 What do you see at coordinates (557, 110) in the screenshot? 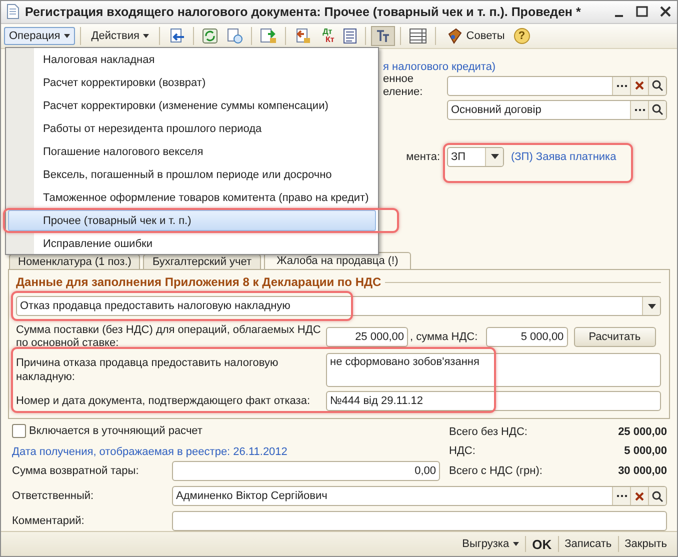
I see `contract-field: Основний договір` at bounding box center [557, 110].